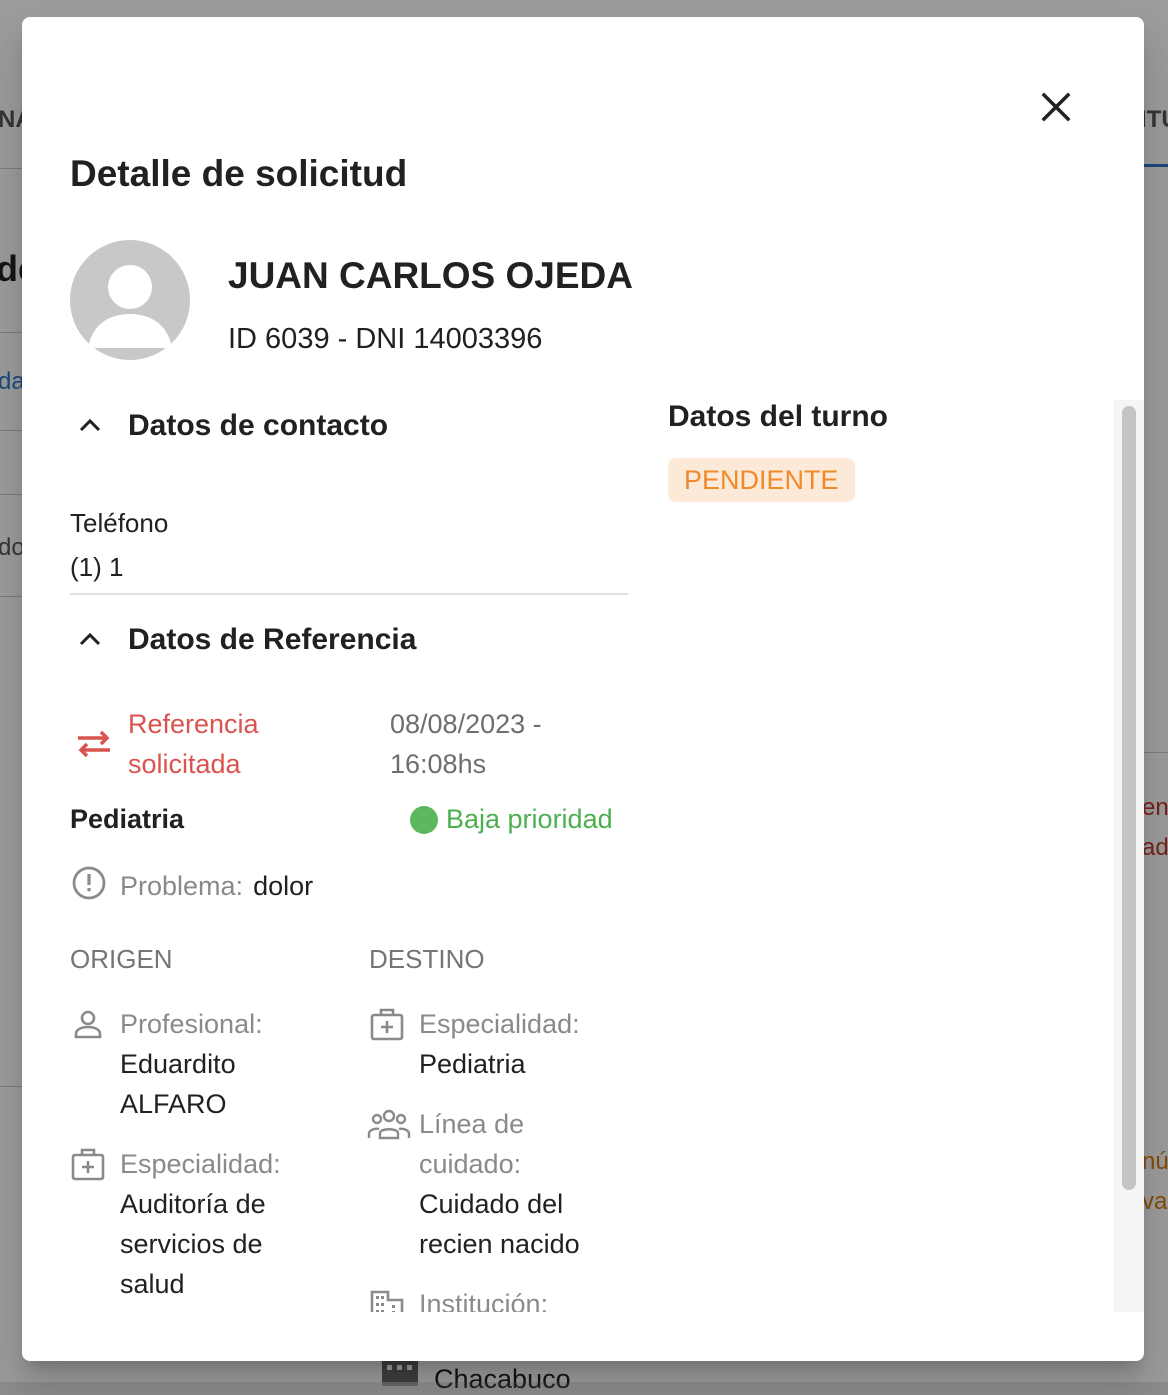 The height and width of the screenshot is (1395, 1168). What do you see at coordinates (479, 1044) in the screenshot?
I see `destination-specialty: Especialidad: Pediatria` at bounding box center [479, 1044].